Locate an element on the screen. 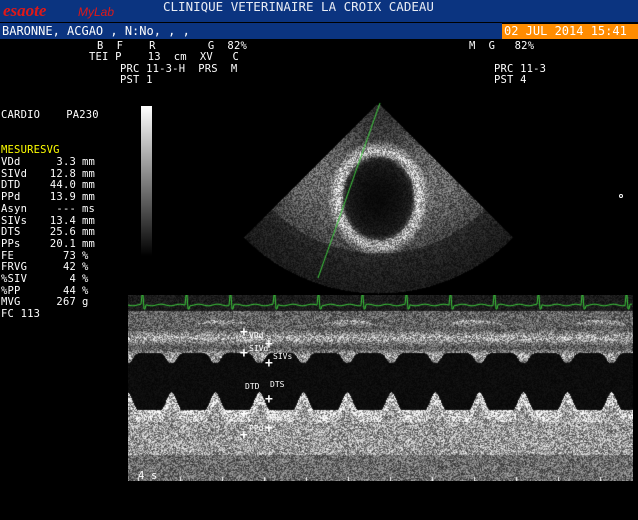  measure-label: %SIV is located at coordinates (14, 279).